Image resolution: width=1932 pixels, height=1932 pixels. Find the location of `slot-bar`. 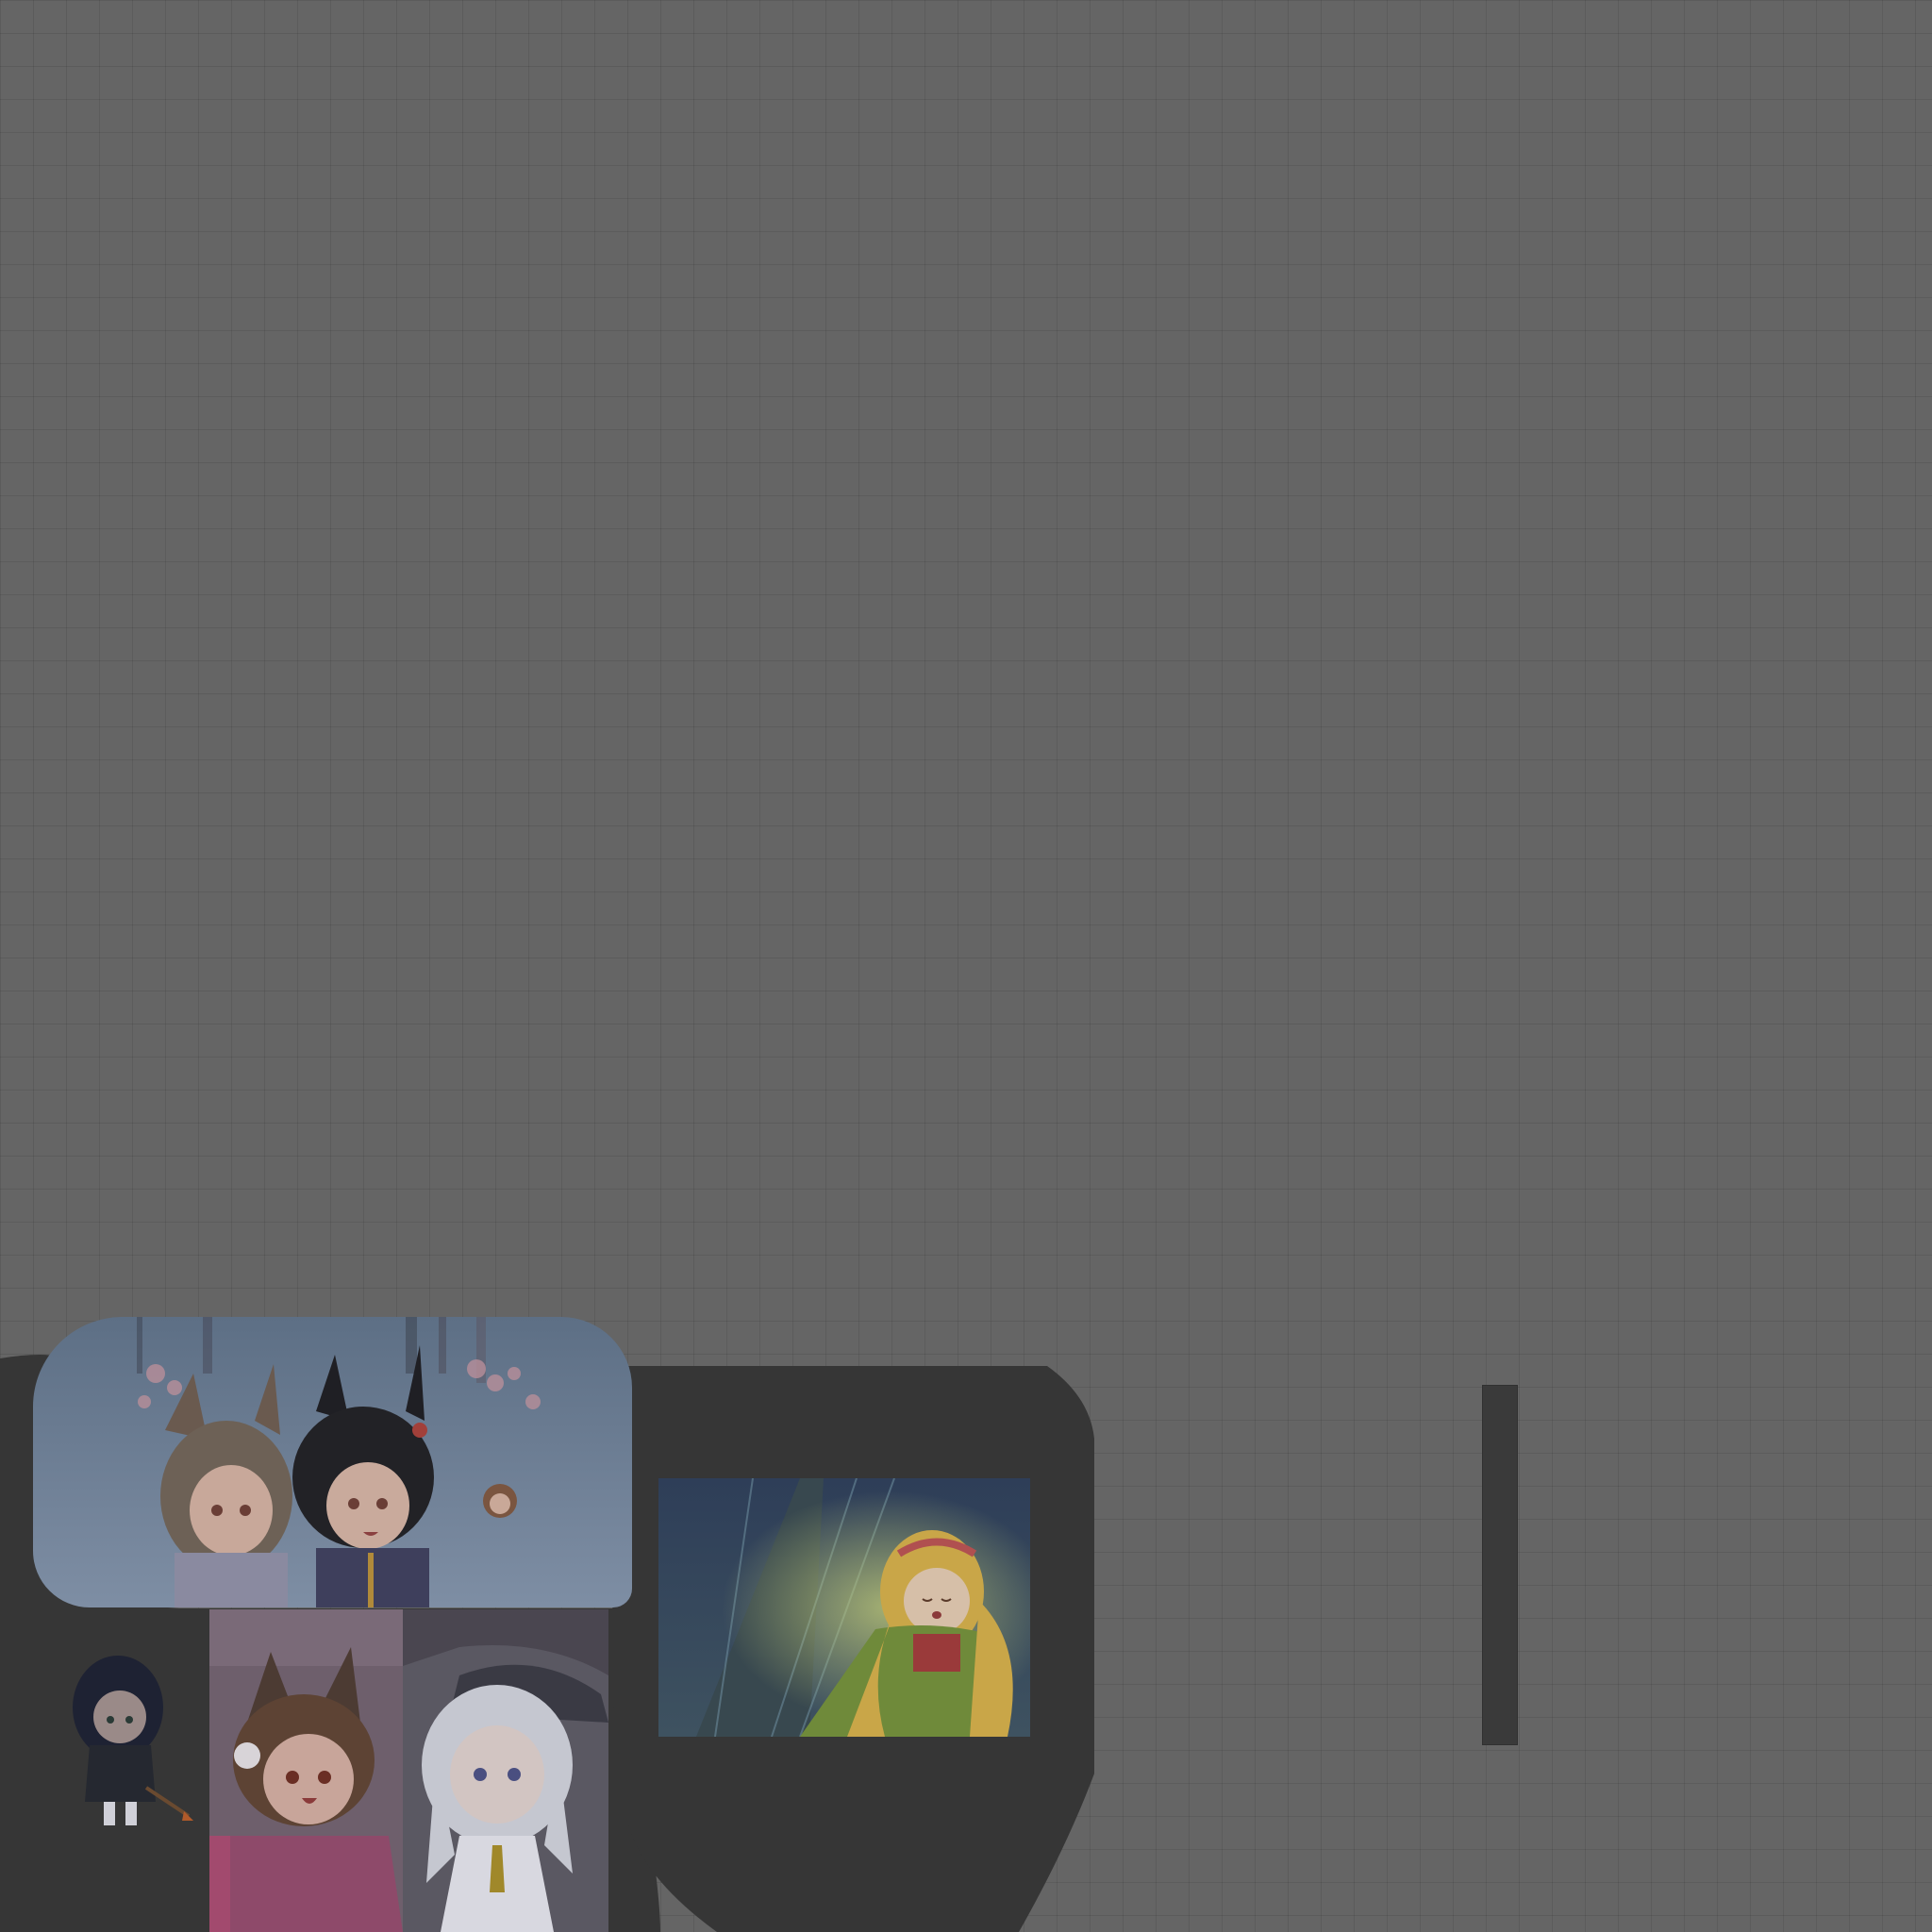

slot-bar is located at coordinates (1500, 1565).